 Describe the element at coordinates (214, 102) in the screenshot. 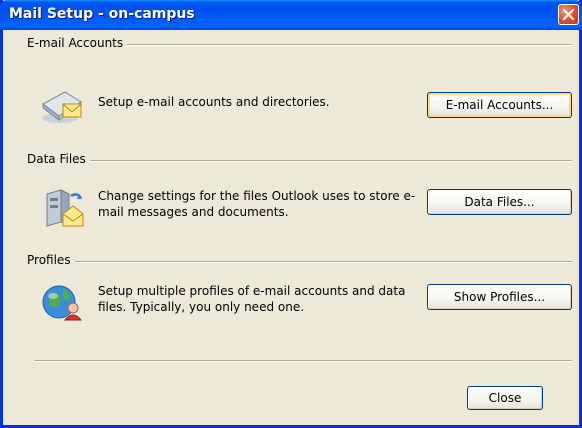

I see `email-accounts-description: Setup e-mail accounts and directories.` at that location.